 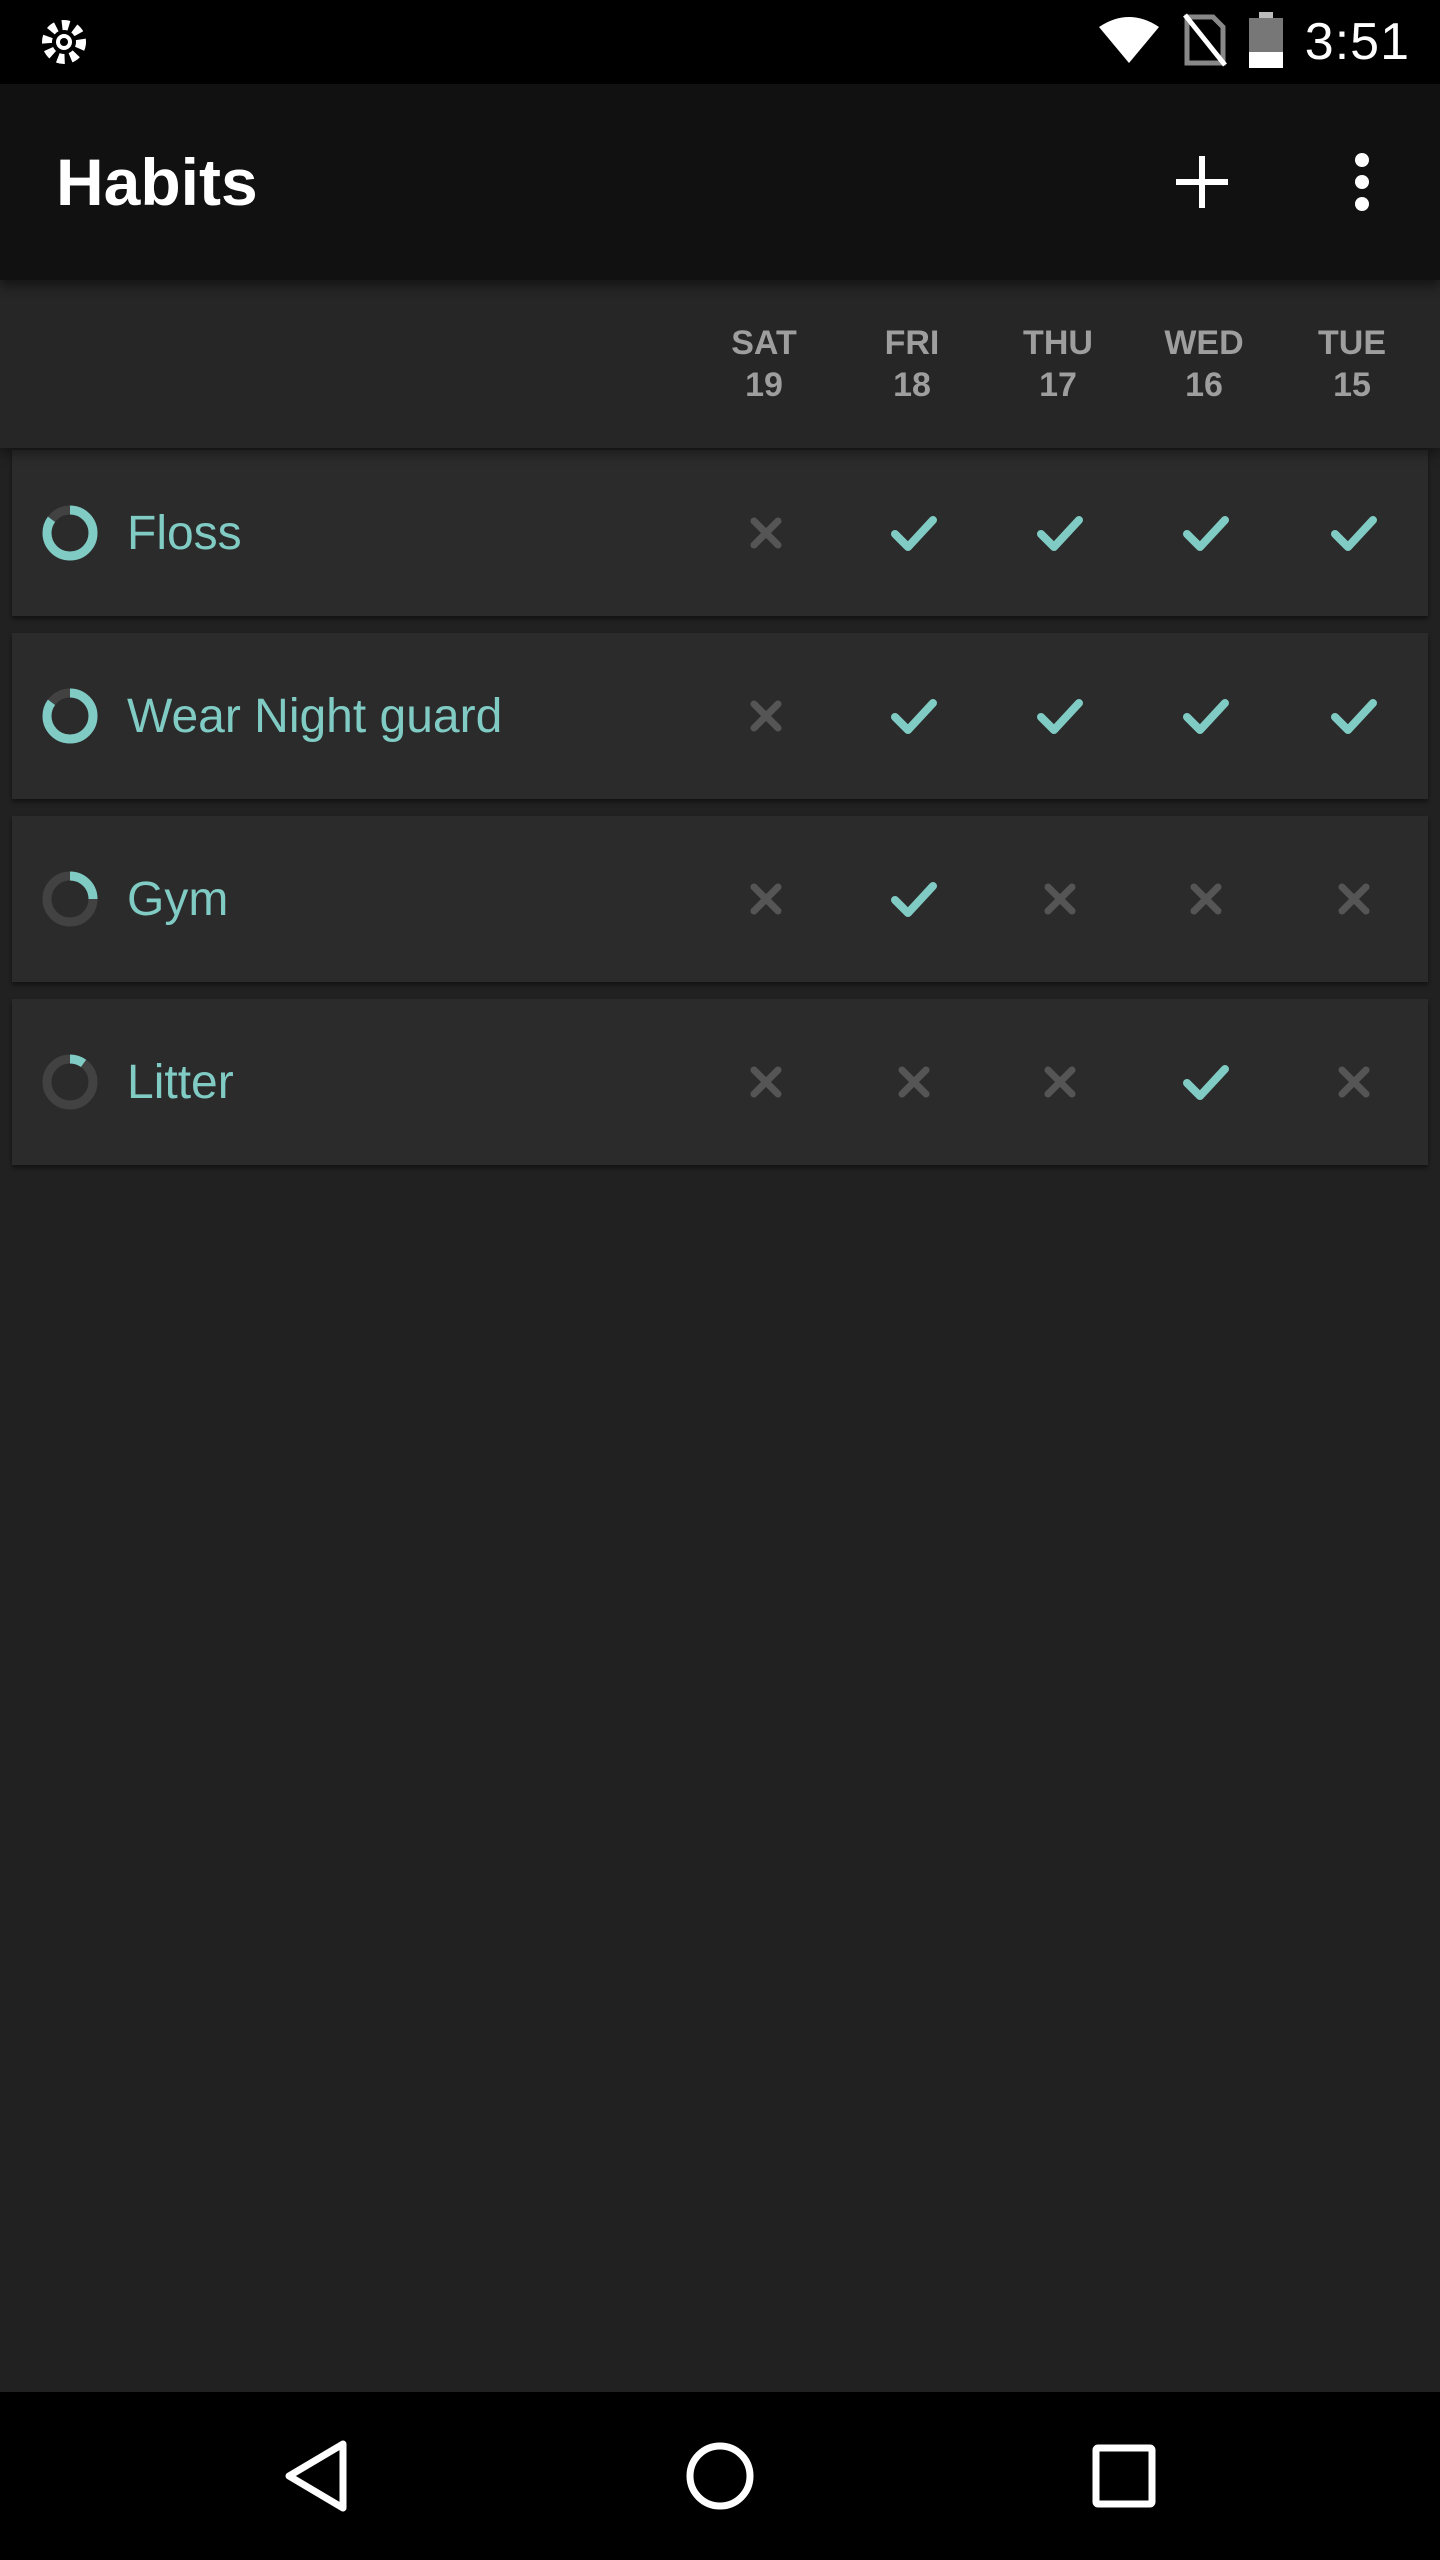 I want to click on home-icon, so click(x=720, y=2476).